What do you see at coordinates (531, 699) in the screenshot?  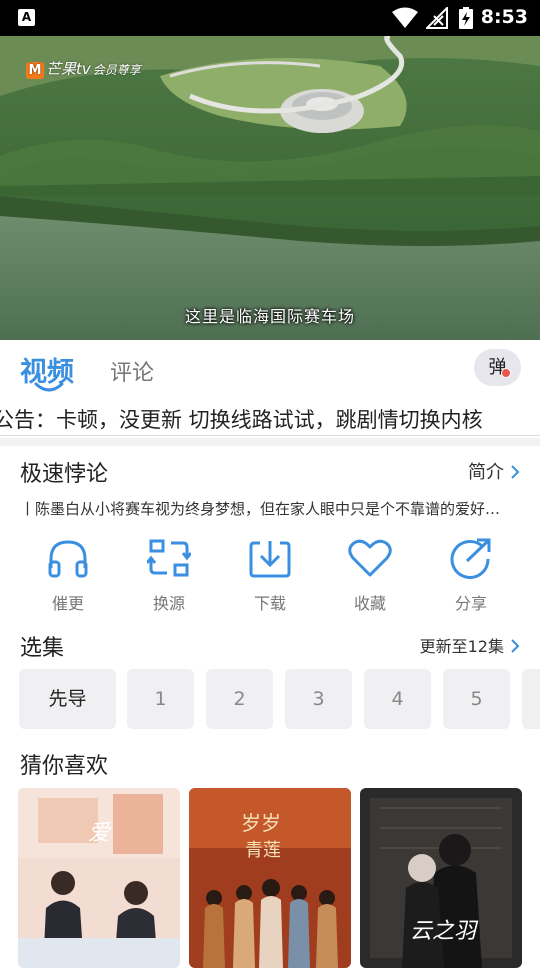 I see `episode-chip-partial` at bounding box center [531, 699].